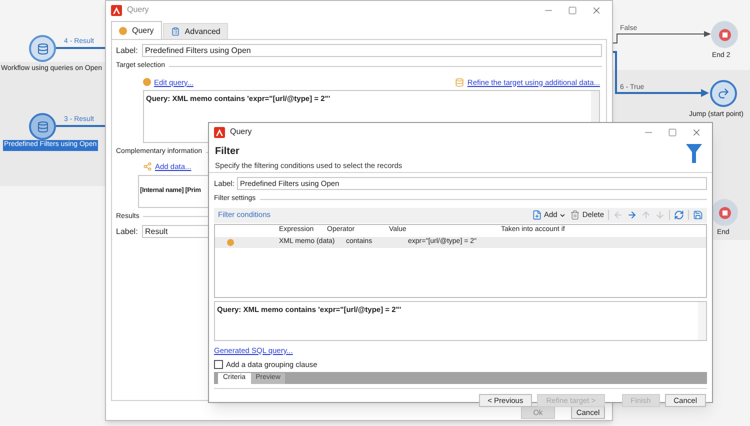 Image resolution: width=750 pixels, height=426 pixels. Describe the element at coordinates (562, 215) in the screenshot. I see `caret-icon` at that location.